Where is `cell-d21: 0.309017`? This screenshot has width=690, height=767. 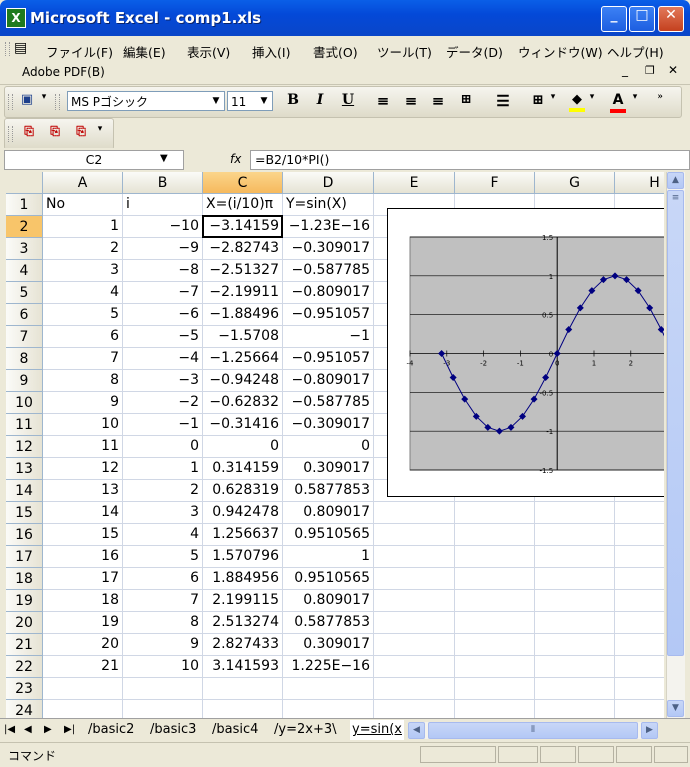 cell-d21: 0.309017 is located at coordinates (328, 645).